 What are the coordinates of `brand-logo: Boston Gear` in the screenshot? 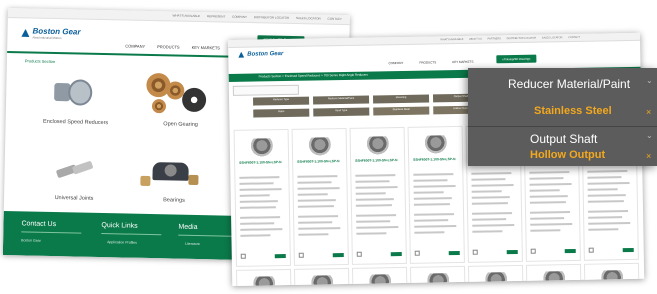 It's located at (260, 54).